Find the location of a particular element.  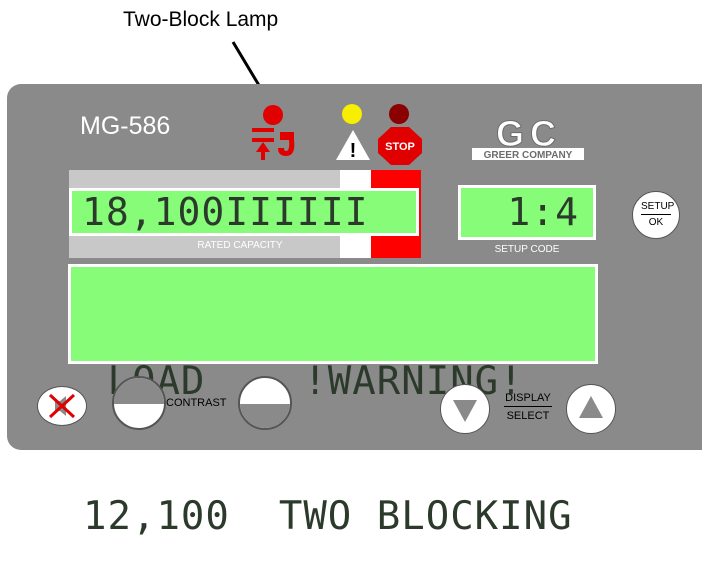

display-select-label: DISPLAY SELECT is located at coordinates (528, 407).